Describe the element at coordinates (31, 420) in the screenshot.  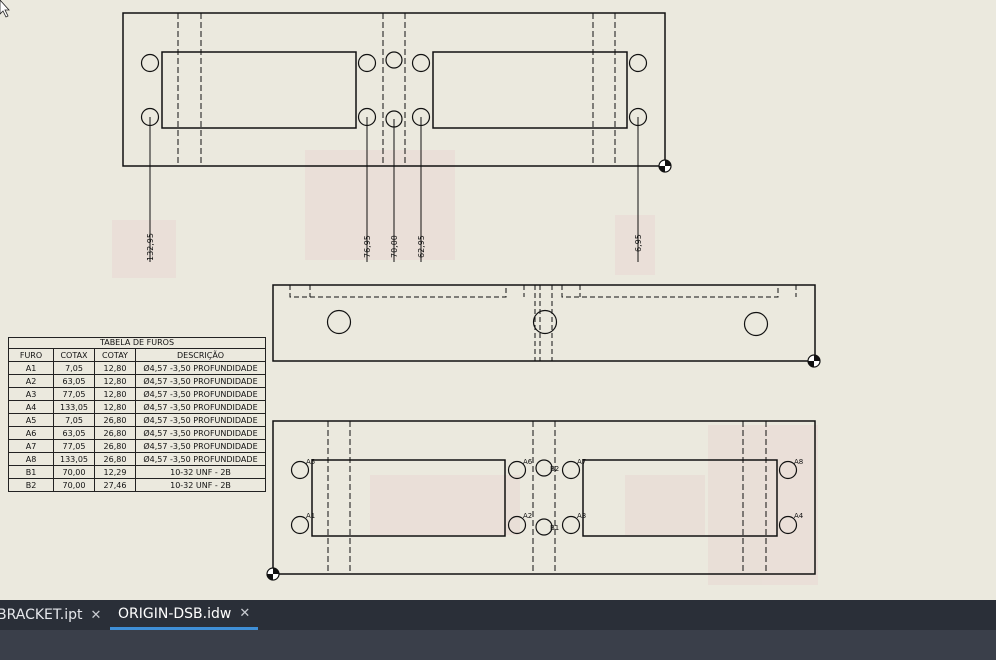
I see `cell: A5` at that location.